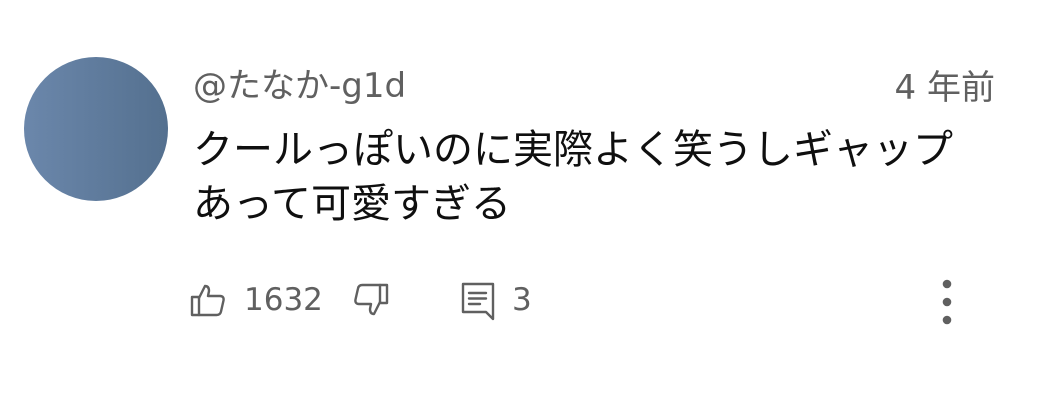  What do you see at coordinates (522, 300) in the screenshot?
I see `reply-count: 3` at bounding box center [522, 300].